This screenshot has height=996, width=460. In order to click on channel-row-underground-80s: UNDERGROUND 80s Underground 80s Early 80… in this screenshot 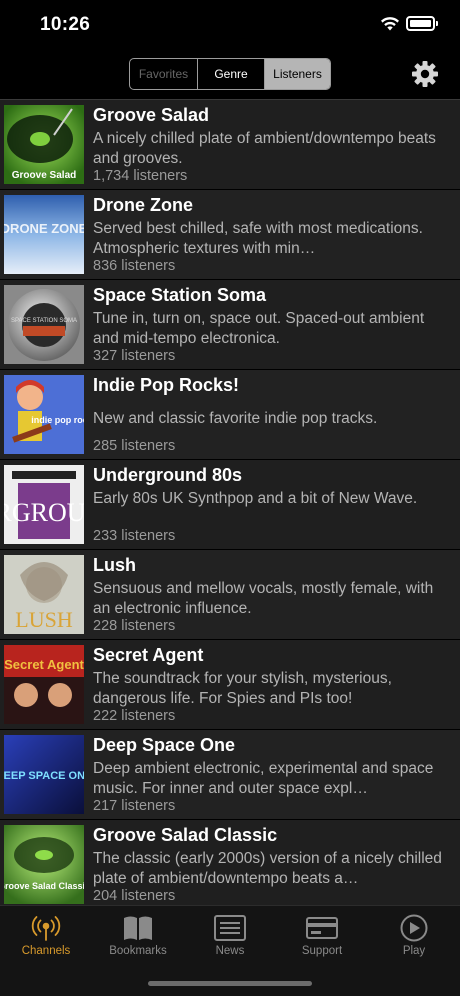, I will do `click(230, 505)`.